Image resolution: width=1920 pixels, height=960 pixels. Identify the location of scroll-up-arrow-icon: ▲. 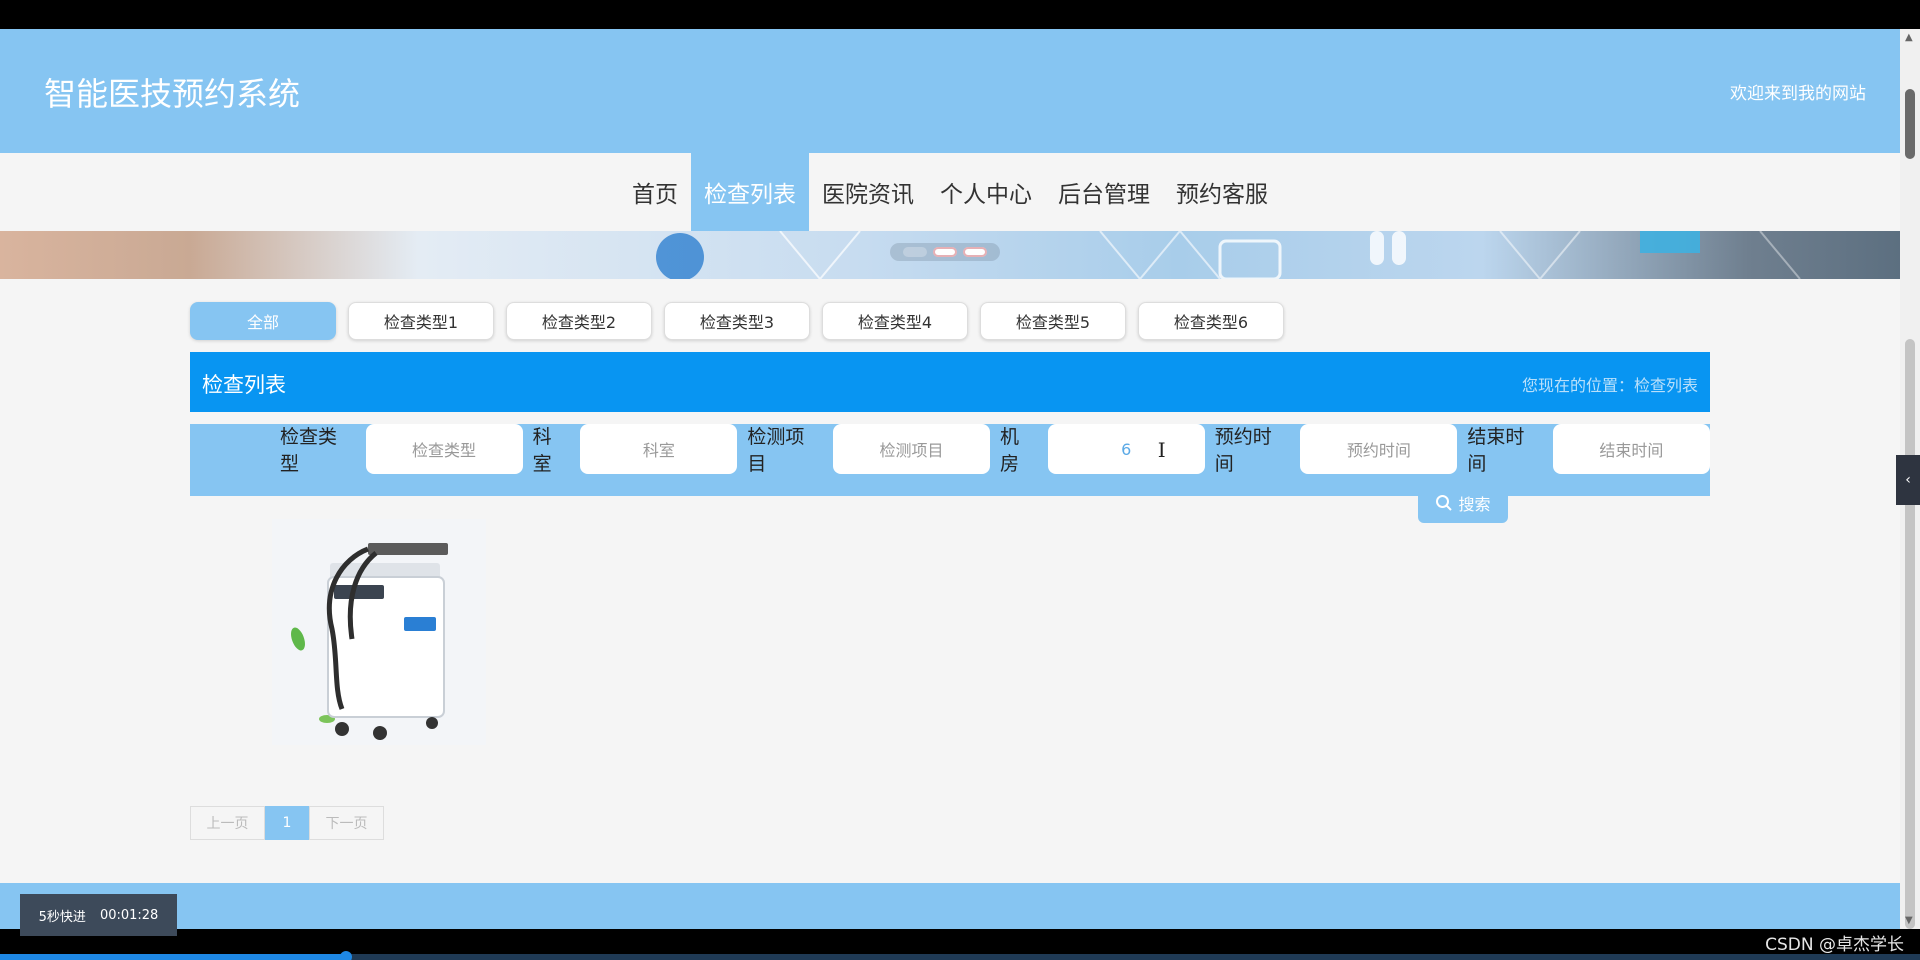
(1909, 37).